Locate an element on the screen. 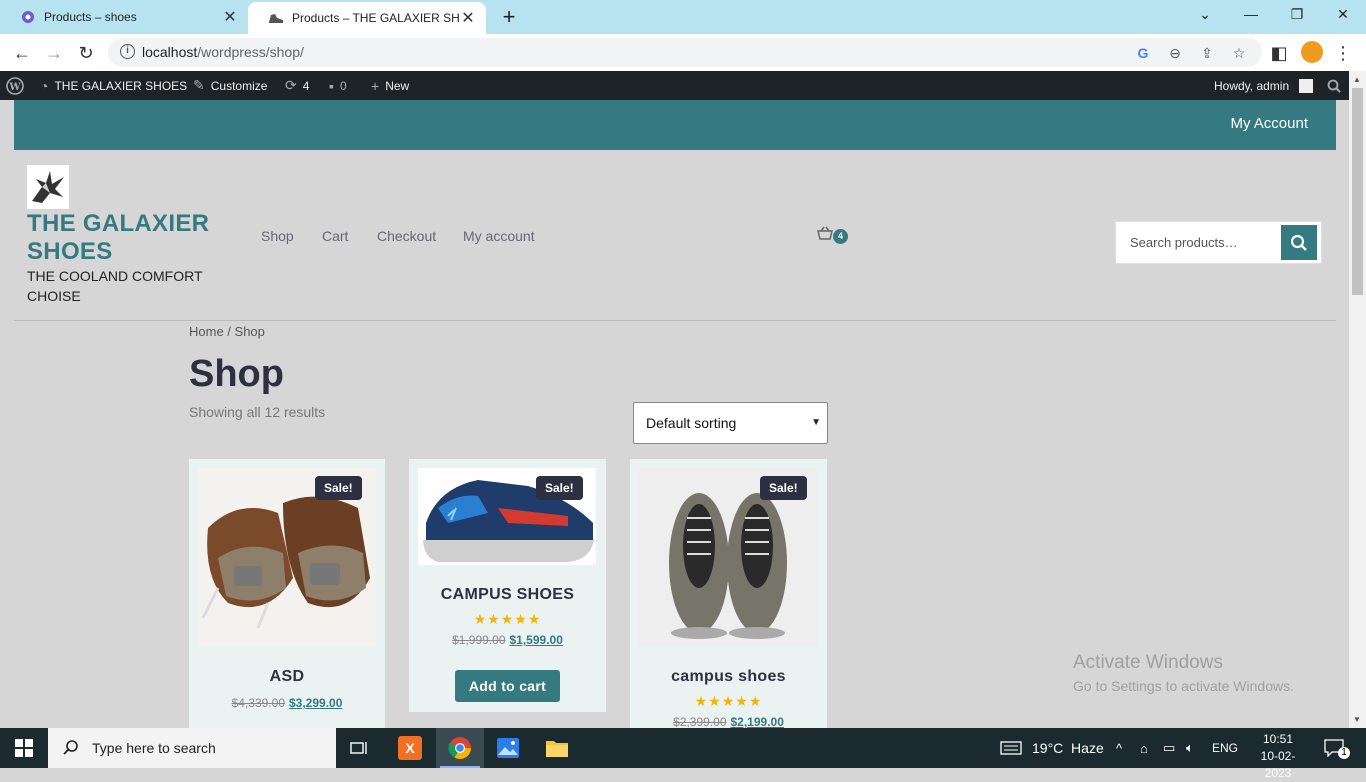  tab-label: Products – THE GALAXIER SHOES is located at coordinates (376, 18).